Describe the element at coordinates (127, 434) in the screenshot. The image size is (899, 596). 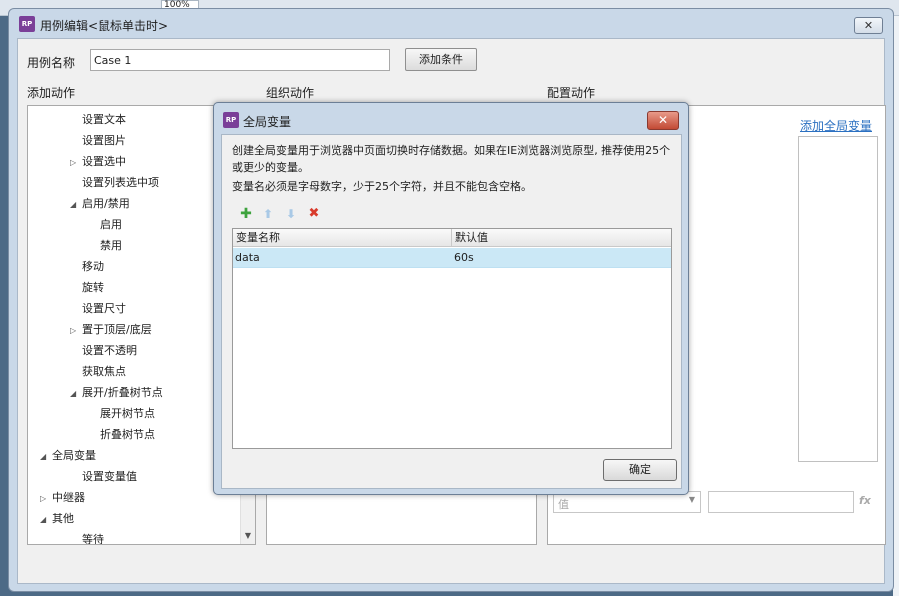
I see `tree-item-label: 折叠树节点` at that location.